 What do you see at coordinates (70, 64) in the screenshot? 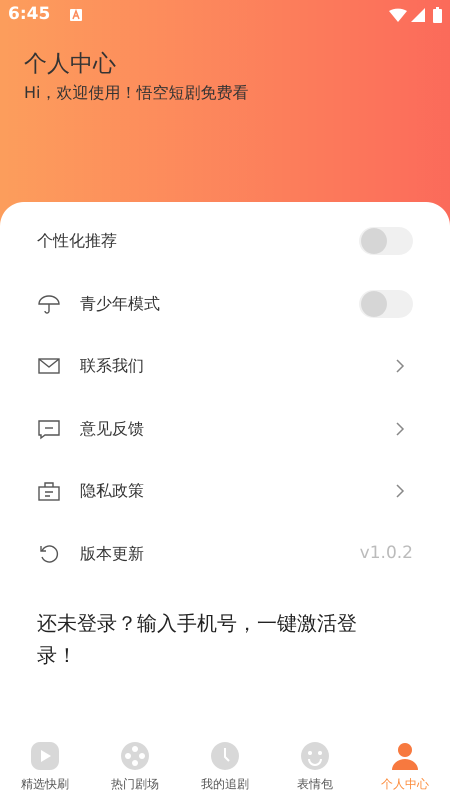
I see `page-title: 个人中心` at bounding box center [70, 64].